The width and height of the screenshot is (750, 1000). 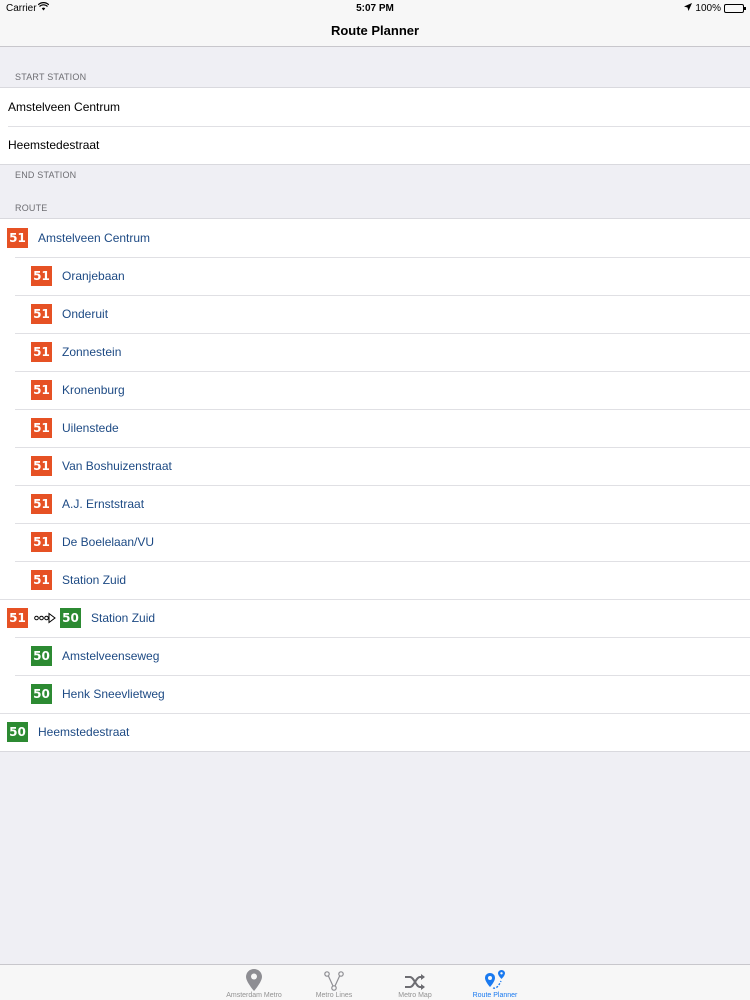 I want to click on station-name: Henk Sneevlietweg, so click(x=113, y=694).